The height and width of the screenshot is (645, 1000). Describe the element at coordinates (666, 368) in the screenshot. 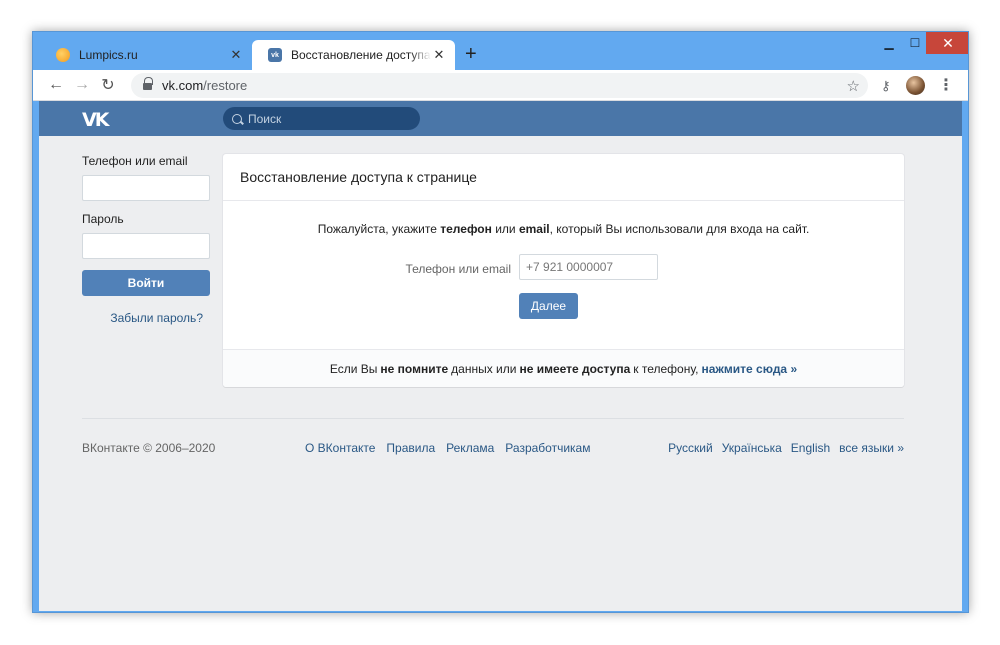

I see `help-text: к телефону,` at that location.